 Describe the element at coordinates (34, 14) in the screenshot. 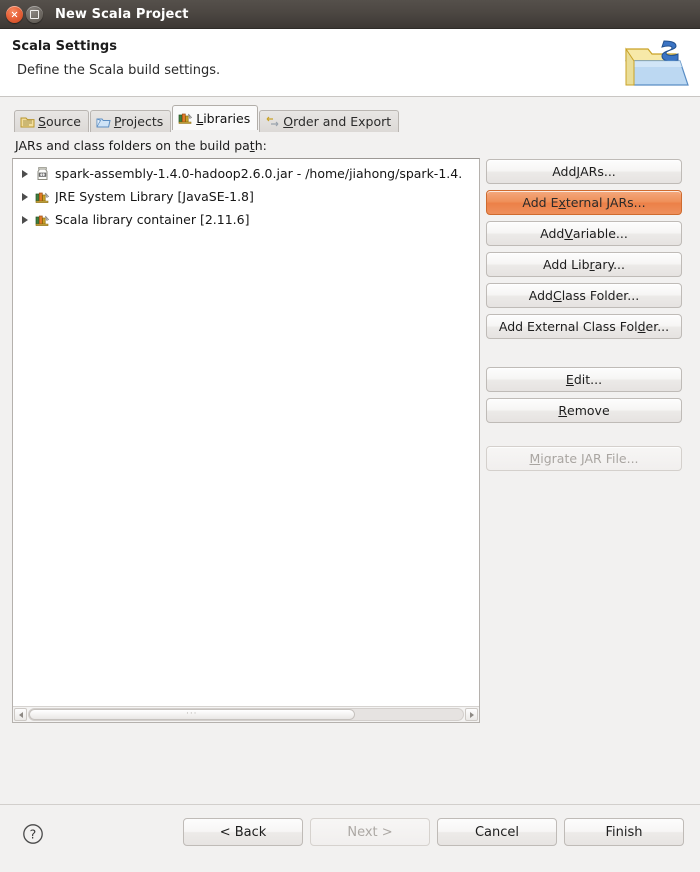

I see `maximize-icon` at that location.